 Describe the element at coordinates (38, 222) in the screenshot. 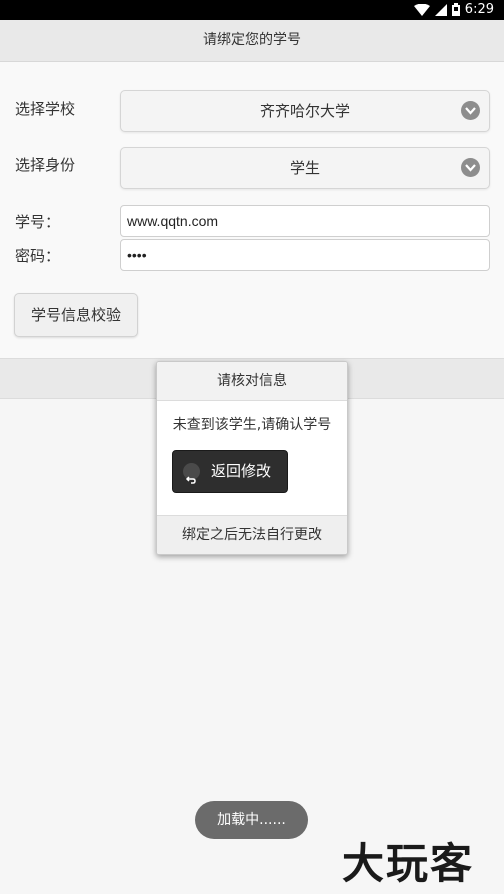

I see `student-id-label: 学号：` at that location.